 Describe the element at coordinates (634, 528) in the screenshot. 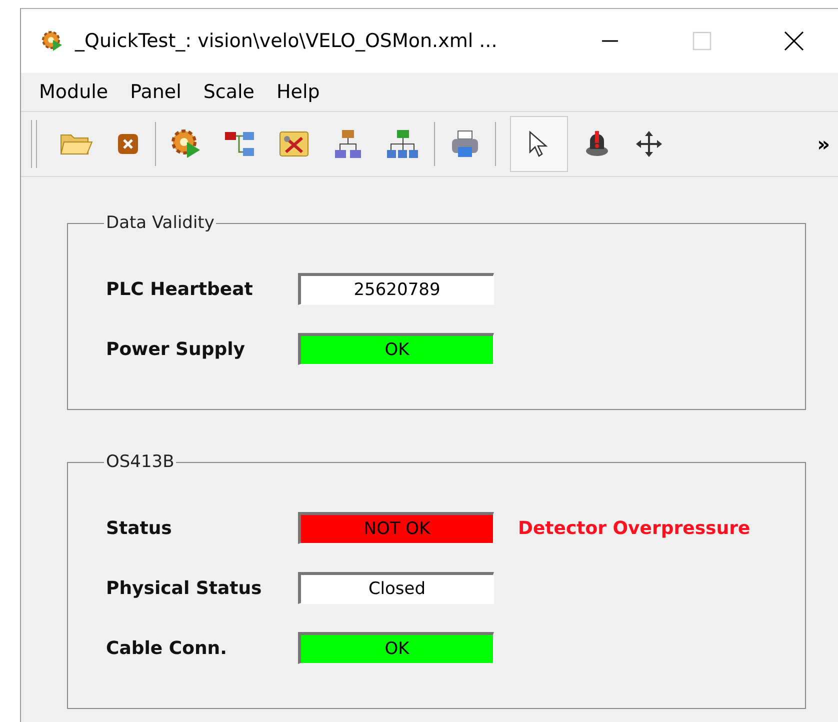

I see `alarm-message: Detector Overpressure` at that location.